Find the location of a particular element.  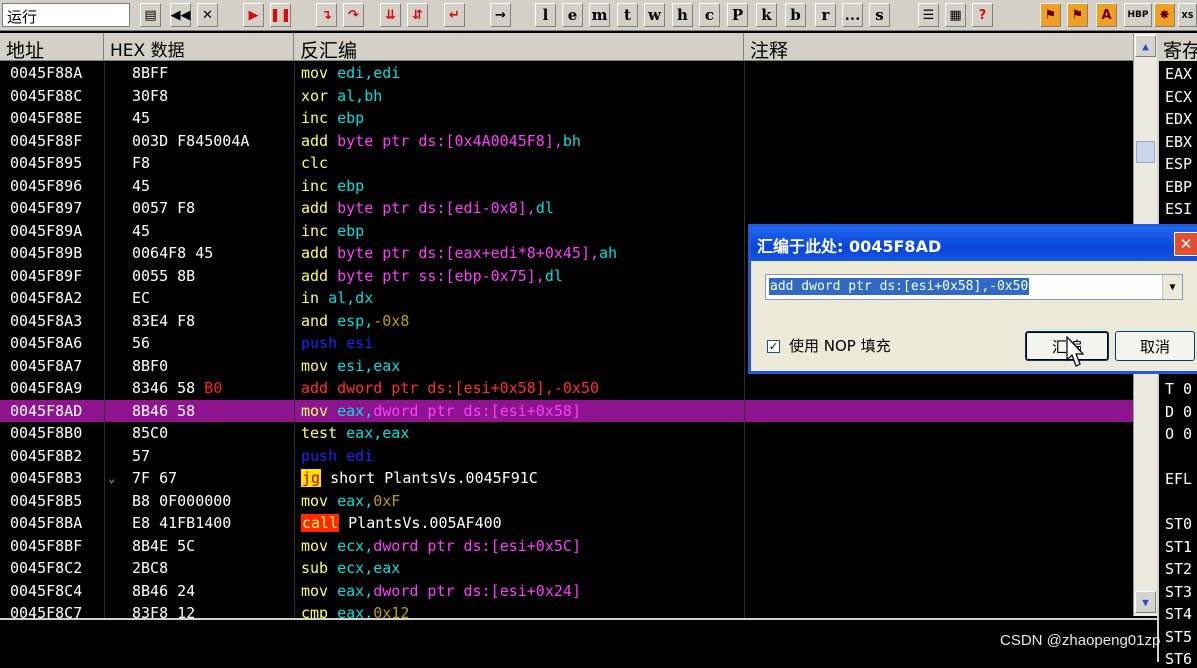

pause-icon: ❚❚ is located at coordinates (280, 15).